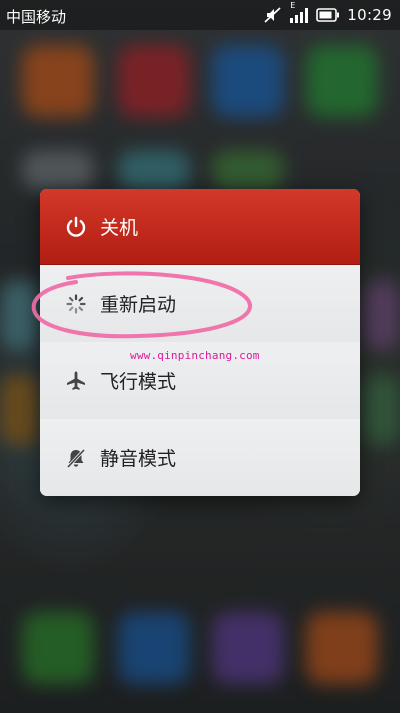 This screenshot has height=713, width=400. Describe the element at coordinates (200, 227) in the screenshot. I see `power-off-button: 关机` at that location.